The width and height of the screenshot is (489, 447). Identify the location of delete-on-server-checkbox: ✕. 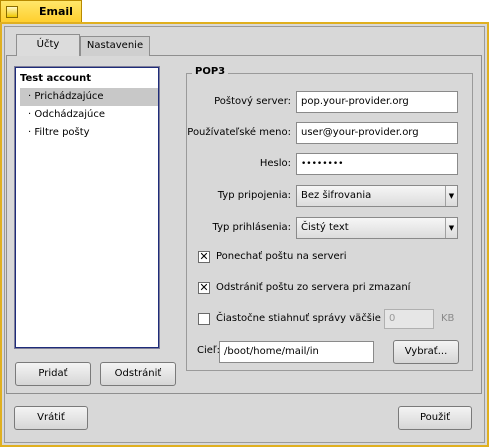
(204, 288).